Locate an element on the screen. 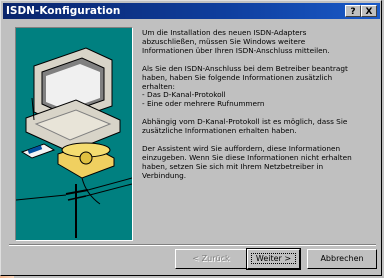 The width and height of the screenshot is (384, 278). title-bar: ISDN-Konfiguration ? X is located at coordinates (191, 11).